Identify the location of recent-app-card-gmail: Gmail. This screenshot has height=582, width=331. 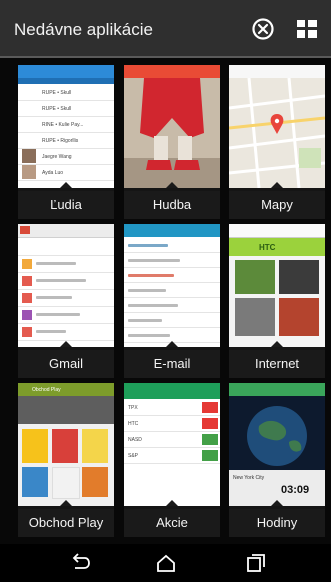
(66, 301).